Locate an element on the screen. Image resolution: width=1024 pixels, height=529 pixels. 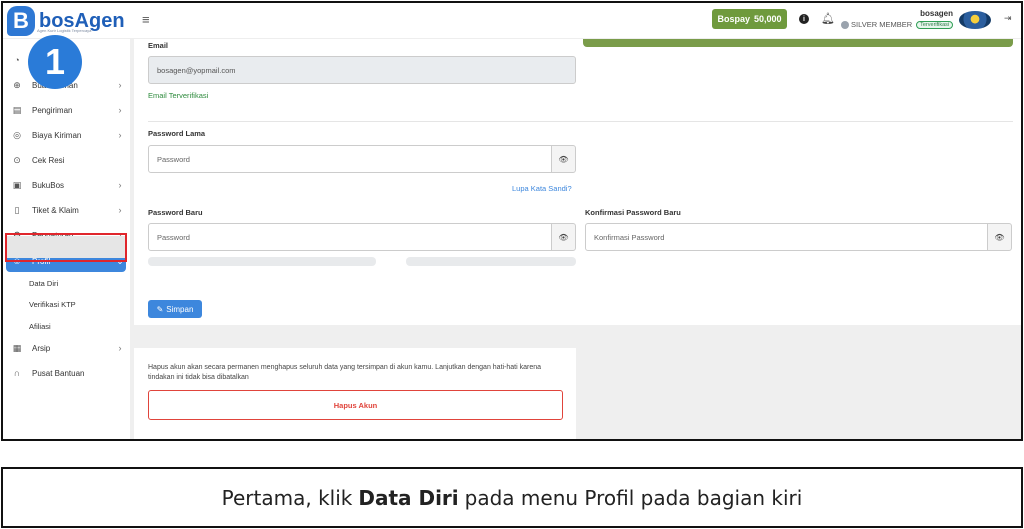
sidebar-subitem-verifikasi-ktp: Verifikasi KTP is located at coordinates (52, 304).